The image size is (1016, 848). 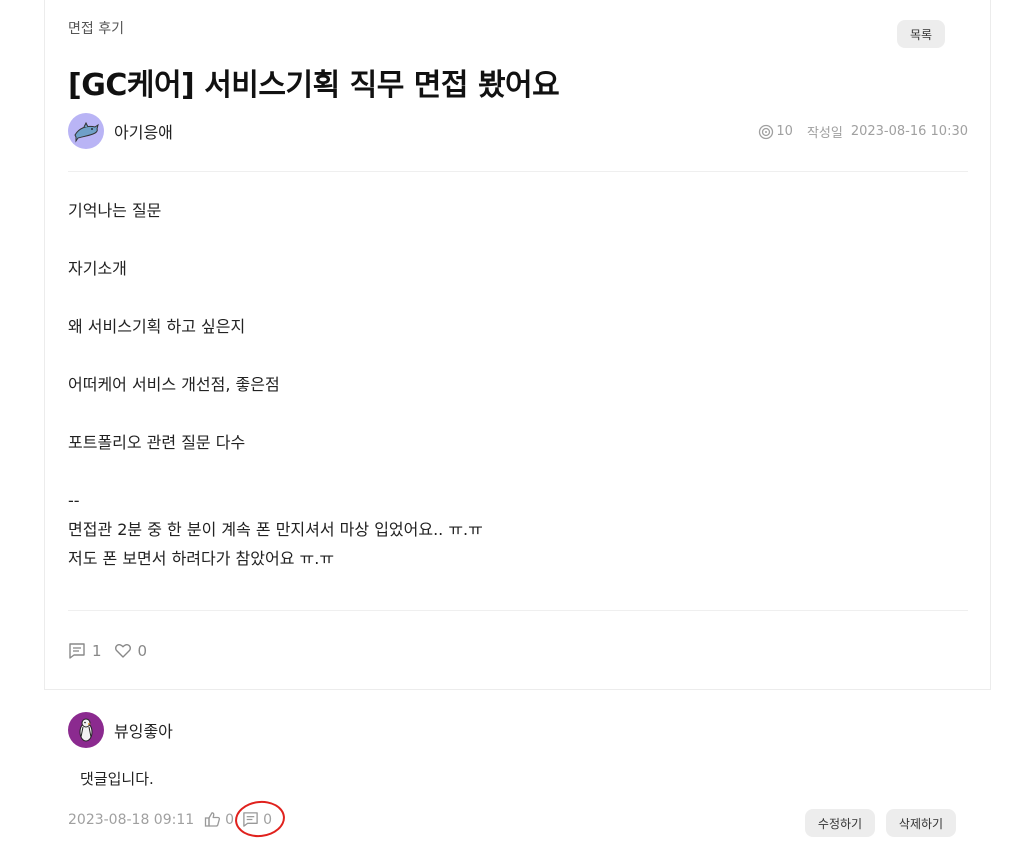 What do you see at coordinates (122, 651) in the screenshot?
I see `heart-icon` at bounding box center [122, 651].